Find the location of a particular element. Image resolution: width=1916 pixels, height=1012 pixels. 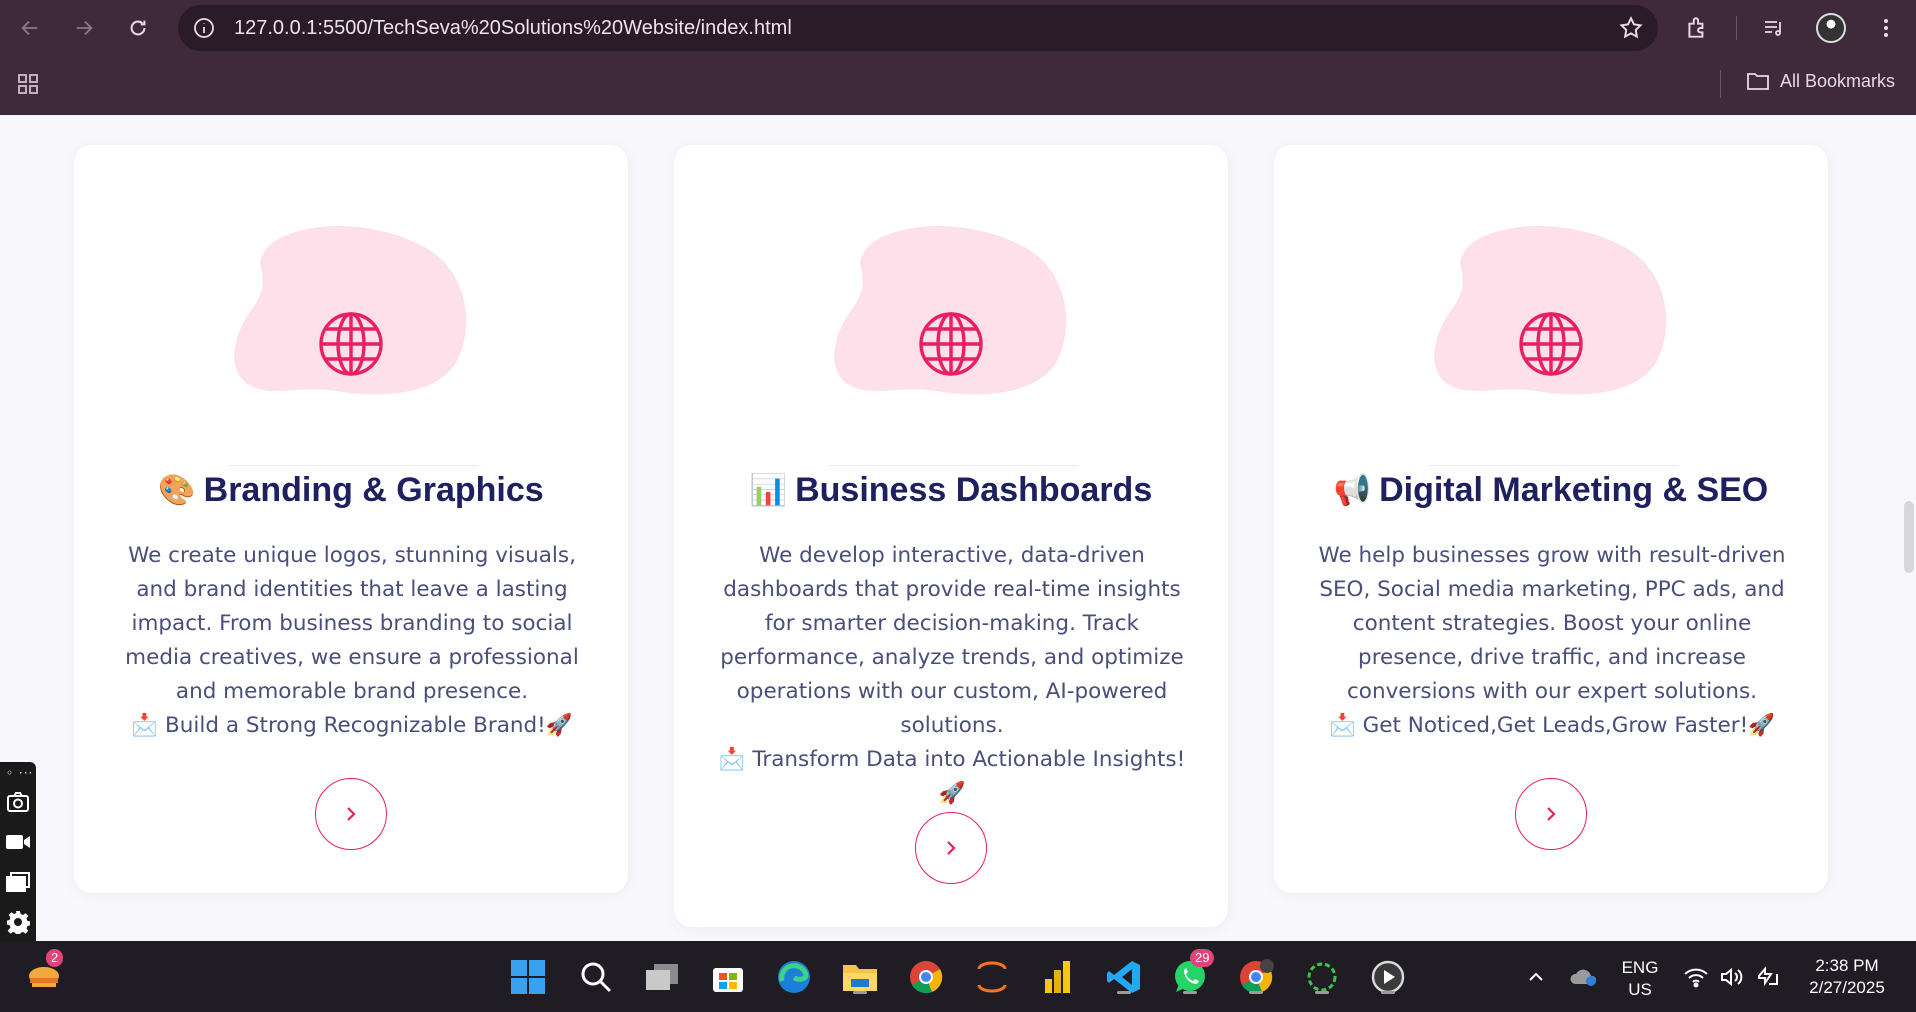

apps-grid-icon is located at coordinates (28, 84).